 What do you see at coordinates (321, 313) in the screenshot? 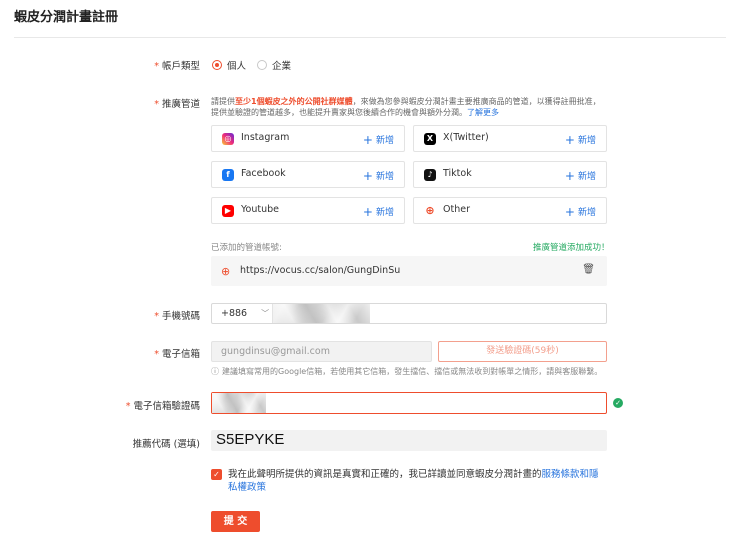
I see `phone-number-input` at bounding box center [321, 313].